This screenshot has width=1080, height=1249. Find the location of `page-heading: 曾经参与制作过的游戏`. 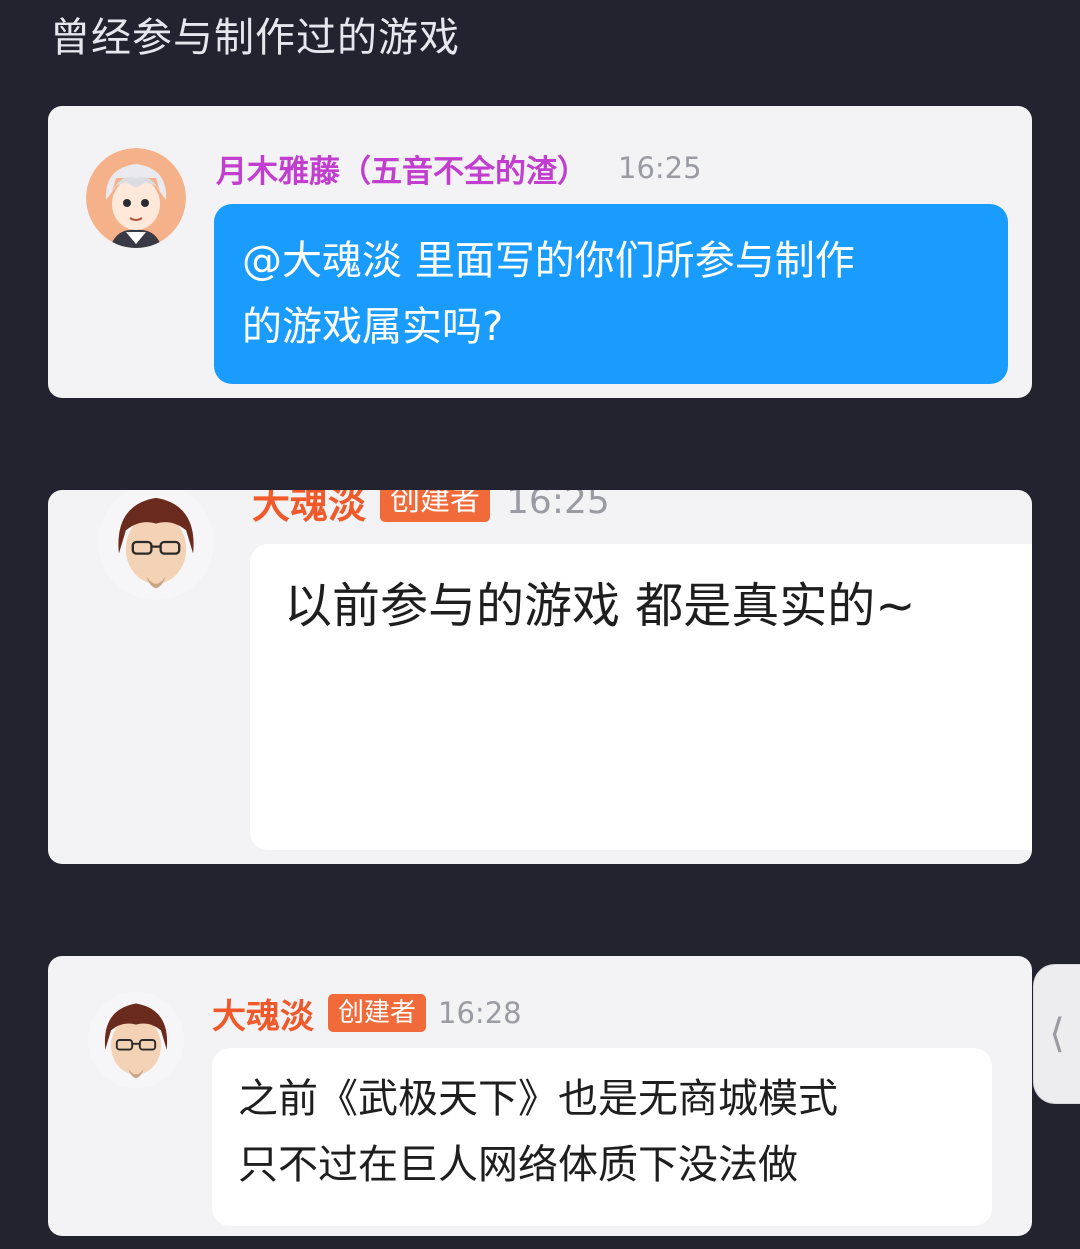

page-heading: 曾经参与制作过的游戏 is located at coordinates (255, 38).